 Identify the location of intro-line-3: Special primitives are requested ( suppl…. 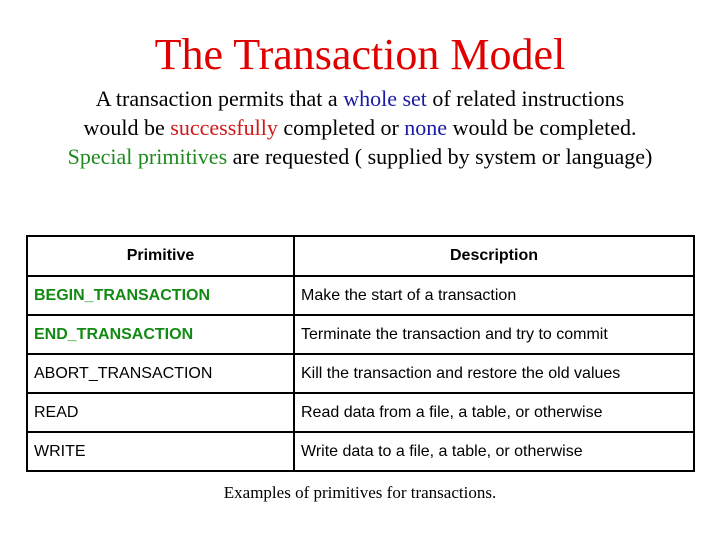
(360, 156).